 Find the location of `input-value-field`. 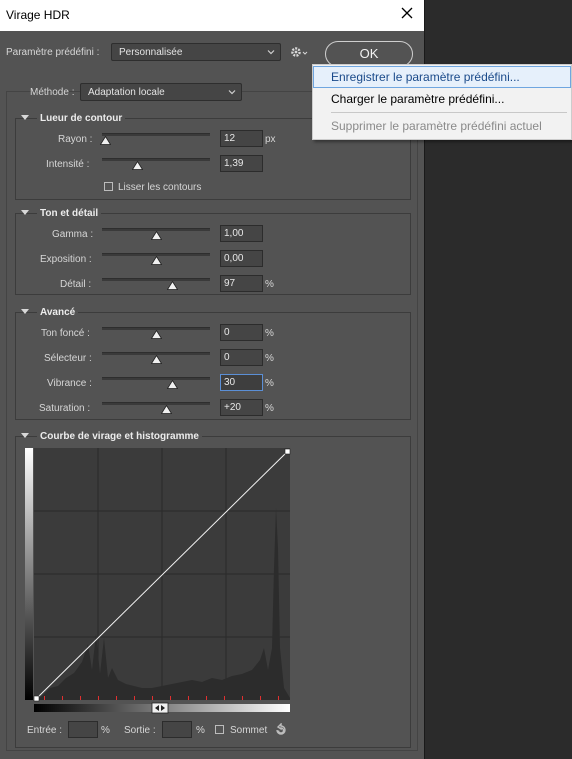

input-value-field is located at coordinates (83, 729).